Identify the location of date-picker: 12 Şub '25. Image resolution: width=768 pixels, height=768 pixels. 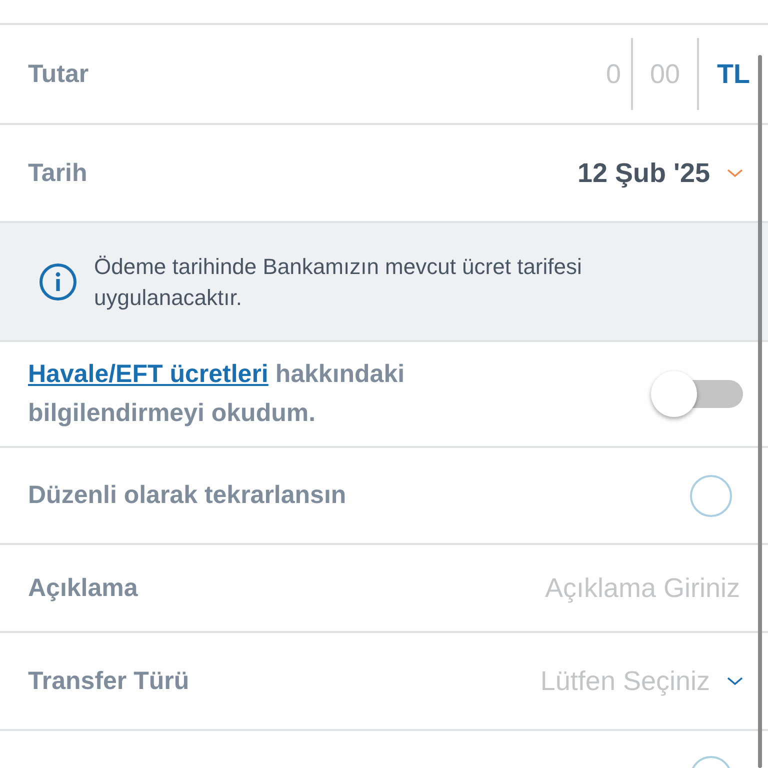
(661, 173).